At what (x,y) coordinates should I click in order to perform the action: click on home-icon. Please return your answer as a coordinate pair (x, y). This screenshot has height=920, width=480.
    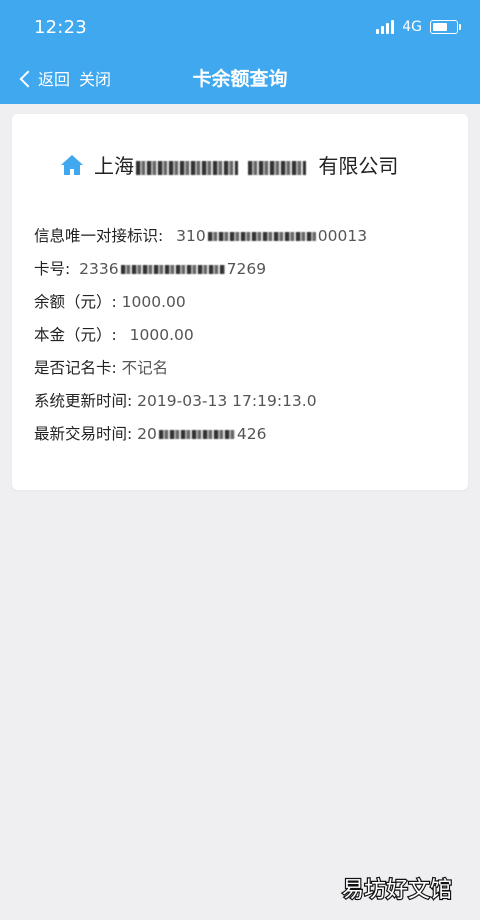
    Looking at the image, I should click on (72, 164).